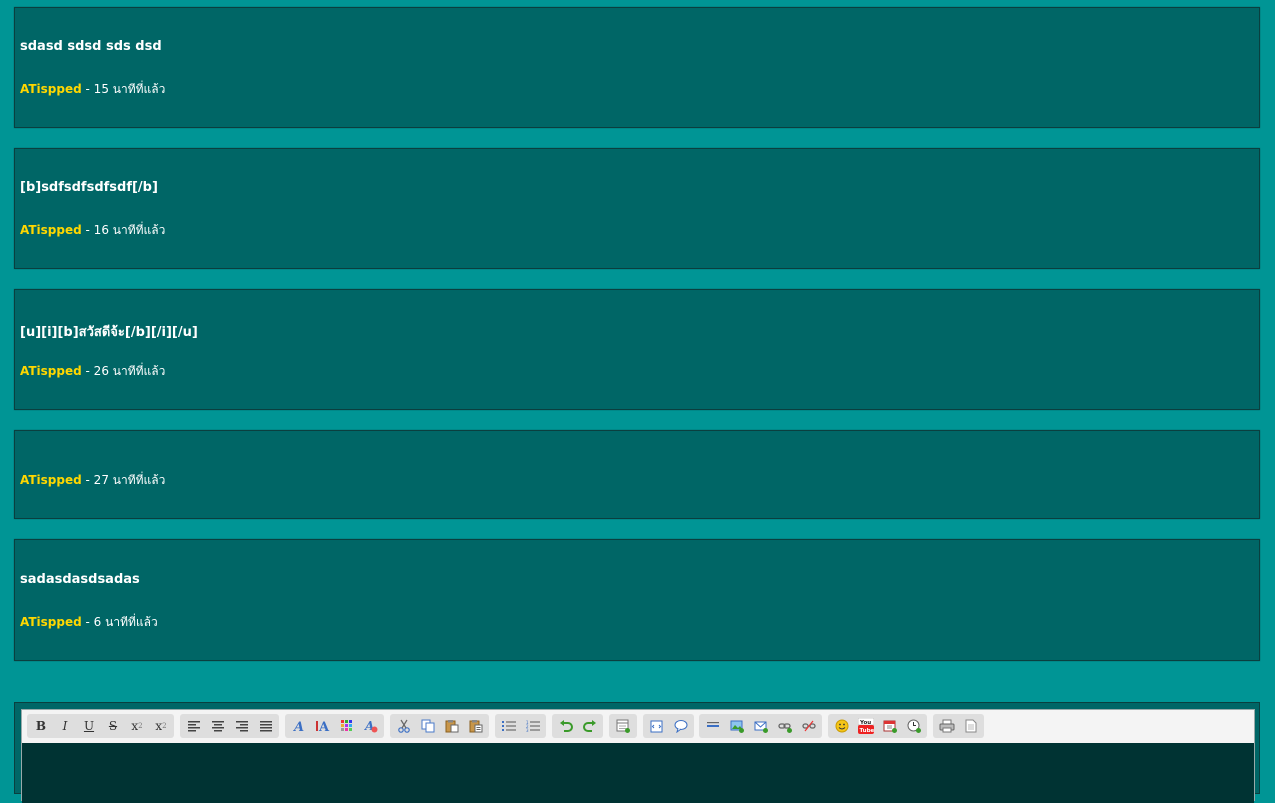 Image resolution: width=1275 pixels, height=803 pixels. What do you see at coordinates (637, 600) in the screenshot?
I see `post-card: sadasdasdsadas ATispped - 6 นาทีที่แล้ว` at bounding box center [637, 600].